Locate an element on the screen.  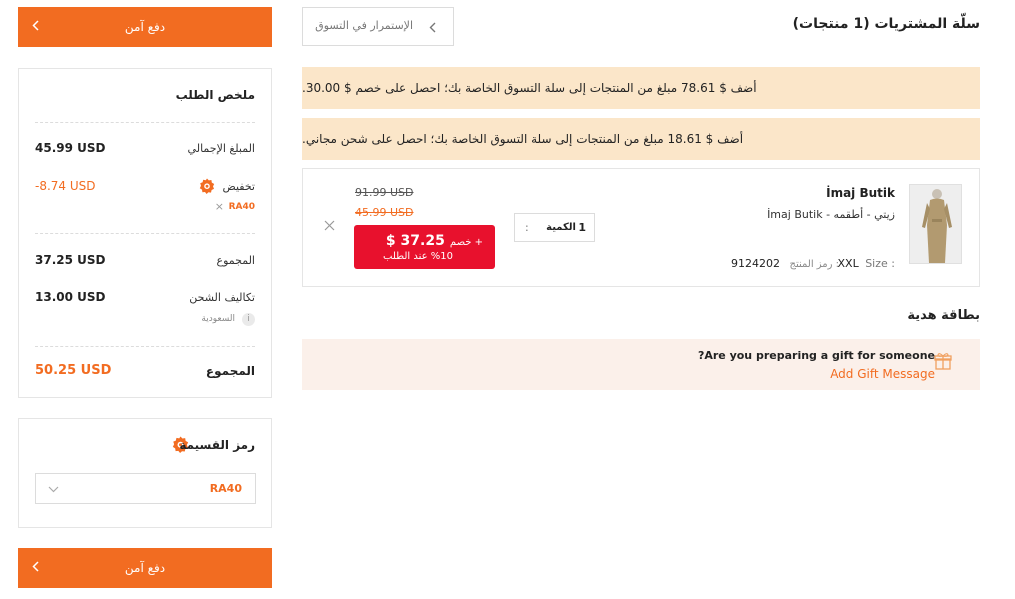
quantity-label: الكمية is located at coordinates (561, 227).